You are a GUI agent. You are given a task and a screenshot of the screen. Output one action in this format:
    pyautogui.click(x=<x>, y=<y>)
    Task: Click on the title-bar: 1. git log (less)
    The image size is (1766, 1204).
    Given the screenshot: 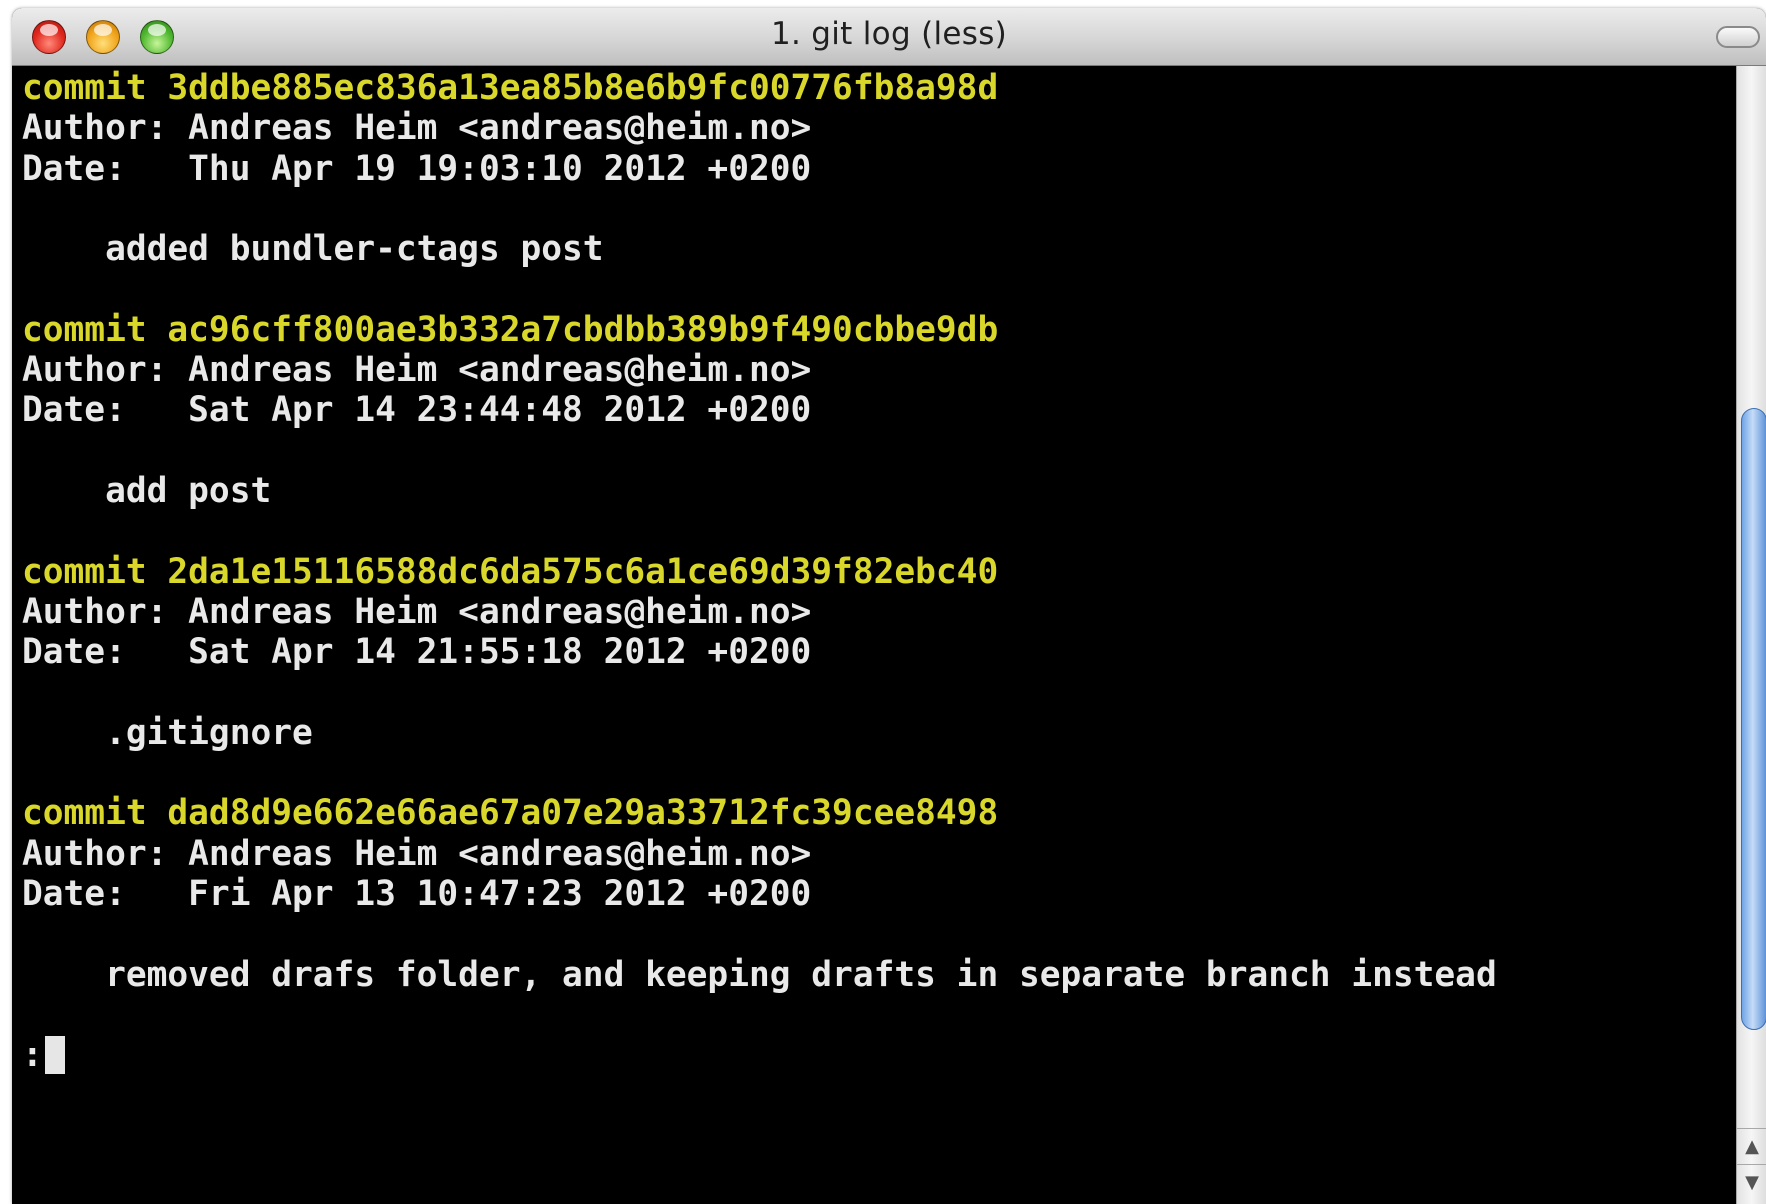 What is the action you would take?
    pyautogui.click(x=889, y=37)
    